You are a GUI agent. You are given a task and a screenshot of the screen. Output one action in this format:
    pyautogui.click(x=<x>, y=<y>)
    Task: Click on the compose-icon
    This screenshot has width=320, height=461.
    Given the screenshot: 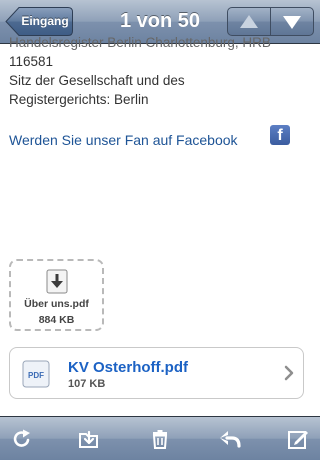 What is the action you would take?
    pyautogui.click(x=298, y=440)
    